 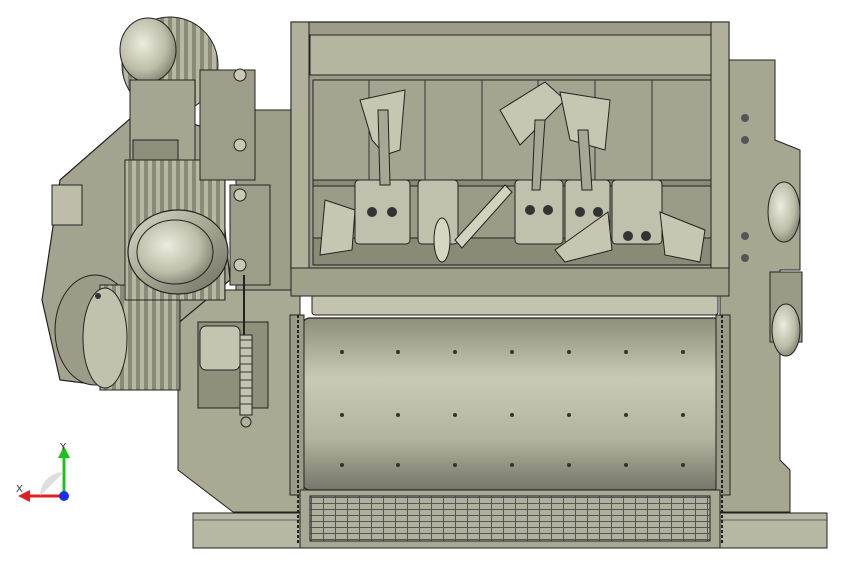 What do you see at coordinates (510, 519) in the screenshot?
I see `discharge-grille` at bounding box center [510, 519].